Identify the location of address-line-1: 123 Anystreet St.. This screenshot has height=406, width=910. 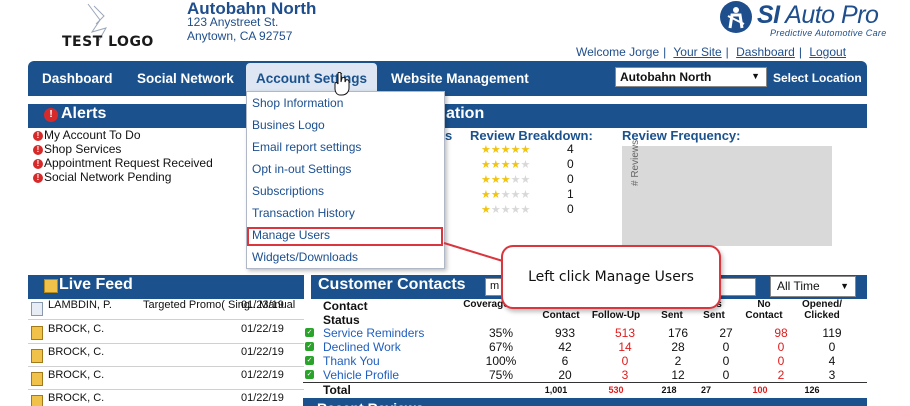
(233, 22).